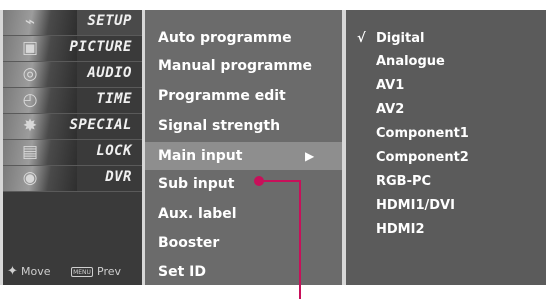 The width and height of the screenshot is (546, 299). Describe the element at coordinates (196, 184) in the screenshot. I see `menu-item-label: Sub input` at that location.